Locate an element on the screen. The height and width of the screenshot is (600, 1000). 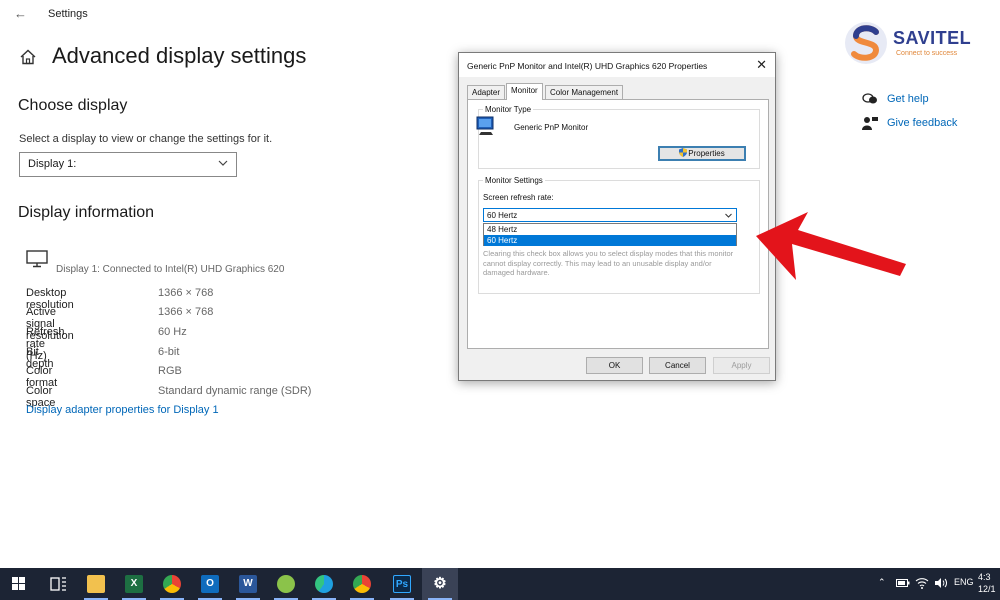
app-green-glyph is located at coordinates (286, 584).